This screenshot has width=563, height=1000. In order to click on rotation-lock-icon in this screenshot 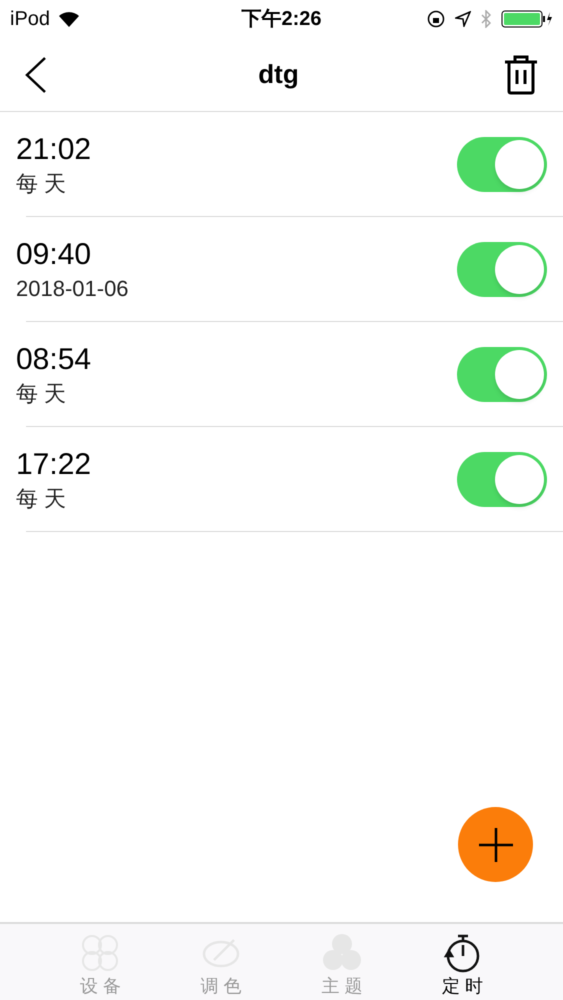, I will do `click(436, 19)`.